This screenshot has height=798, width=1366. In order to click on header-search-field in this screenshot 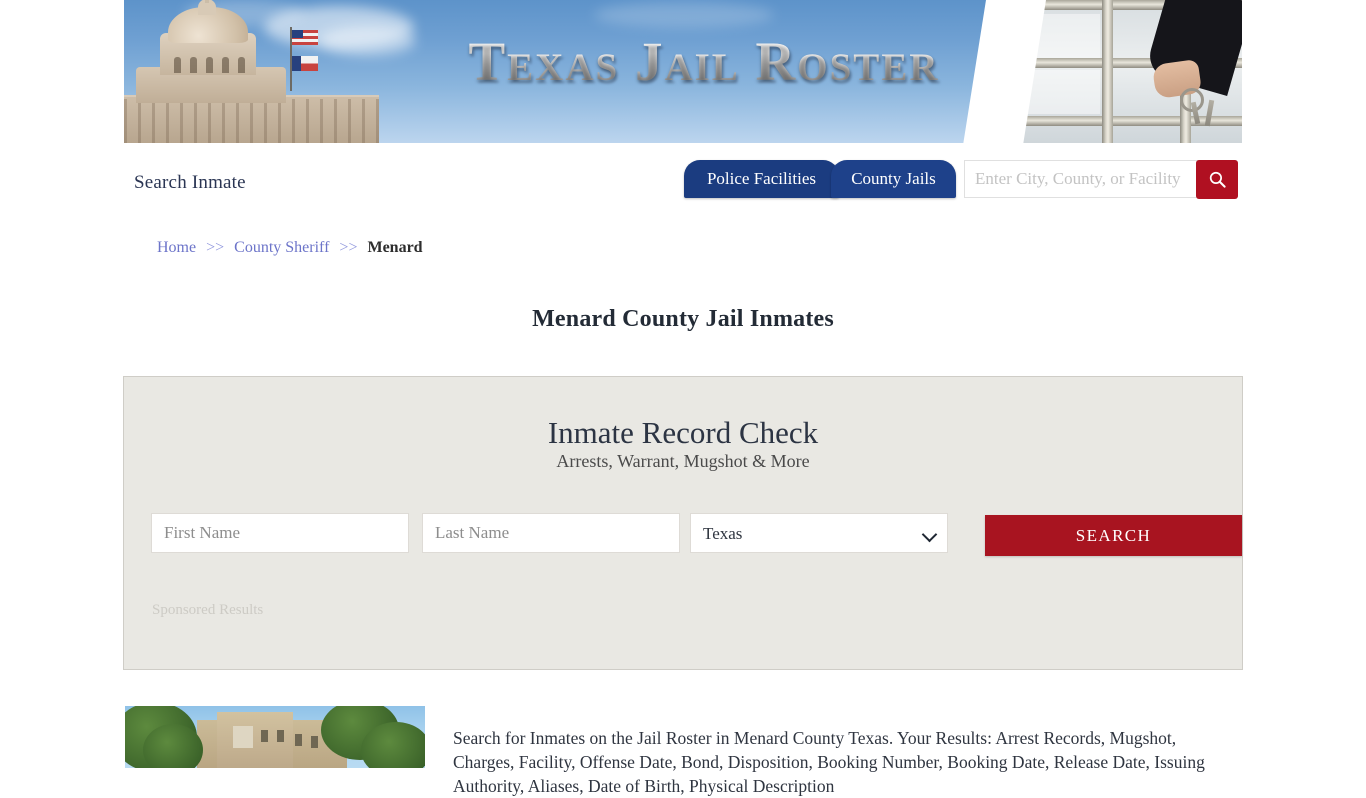, I will do `click(1082, 179)`.